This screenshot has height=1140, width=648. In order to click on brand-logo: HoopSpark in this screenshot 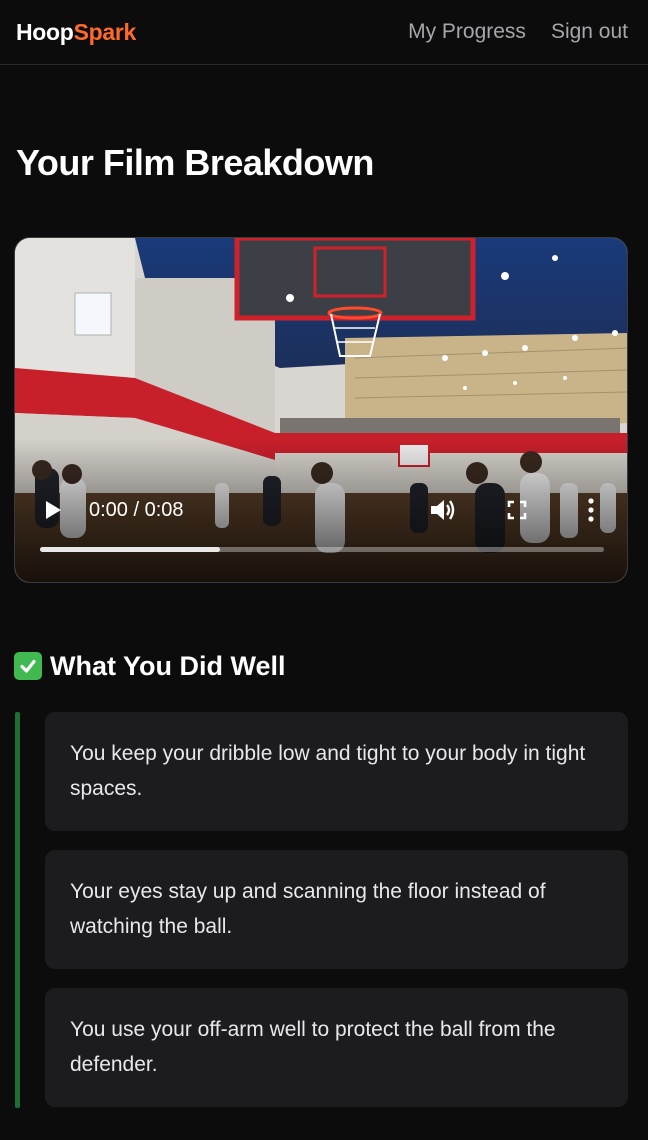, I will do `click(76, 32)`.